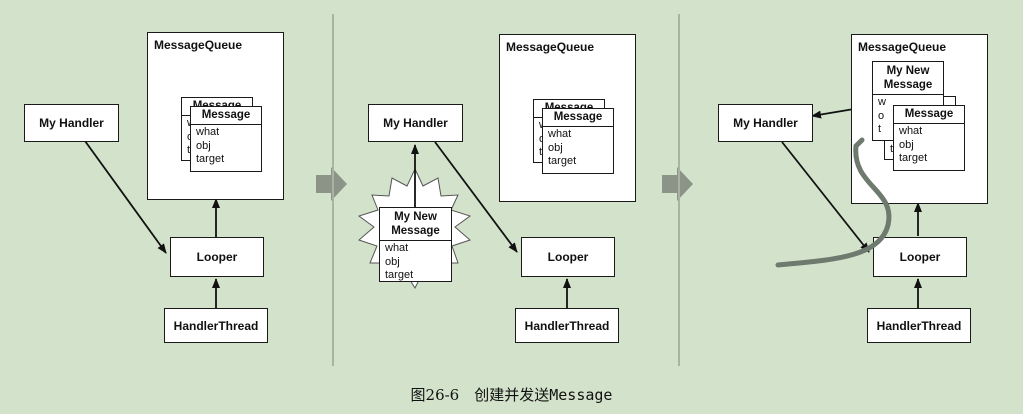 The height and width of the screenshot is (414, 1023). I want to click on figure-caption: 图26-6 创建并发送Message, so click(511, 395).